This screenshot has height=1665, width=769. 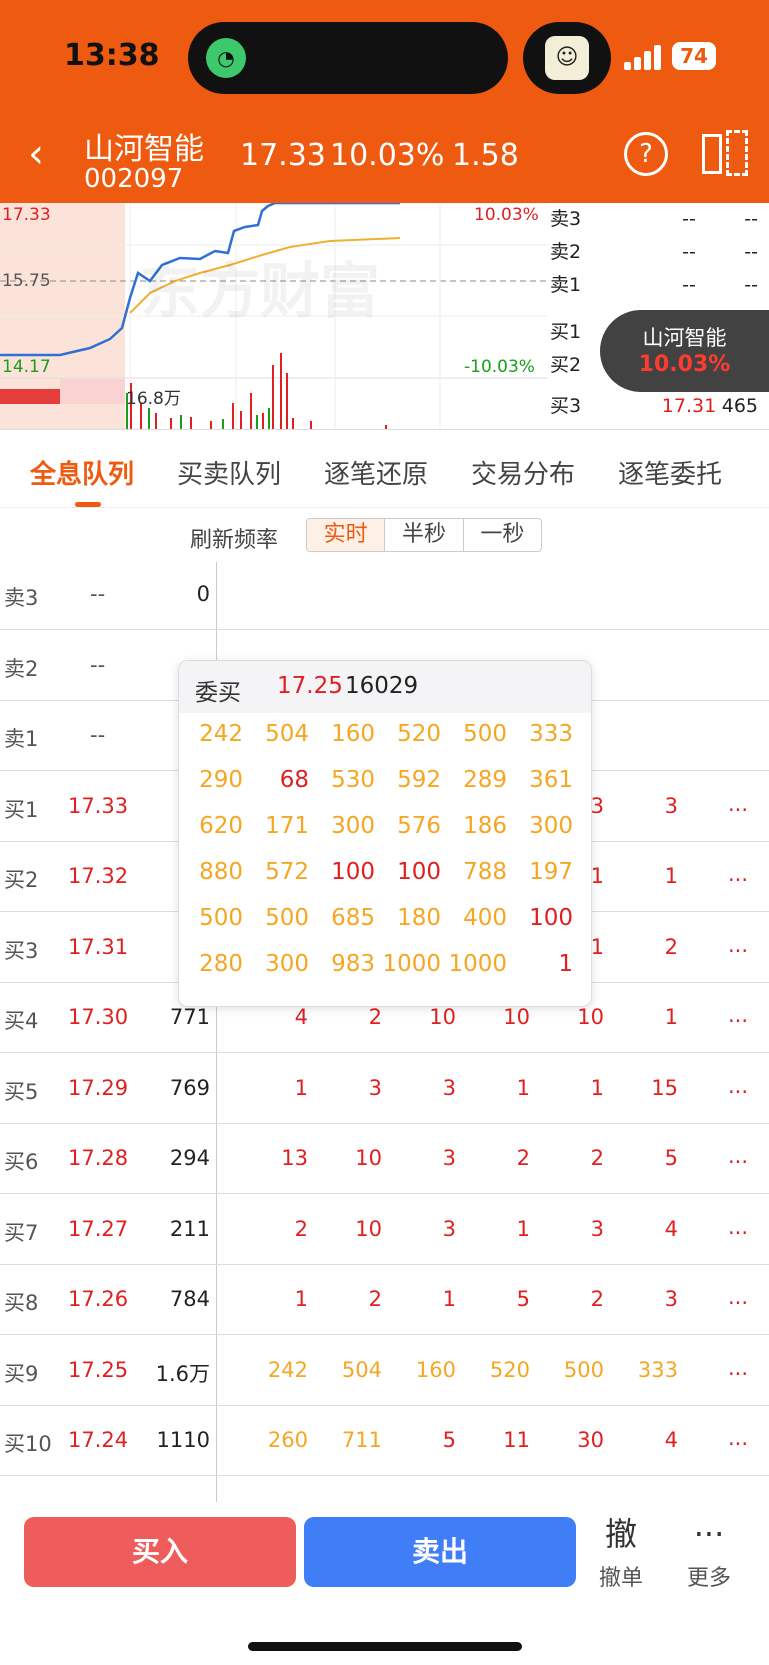 What do you see at coordinates (144, 149) in the screenshot?
I see `stock-name: 山河智能` at bounding box center [144, 149].